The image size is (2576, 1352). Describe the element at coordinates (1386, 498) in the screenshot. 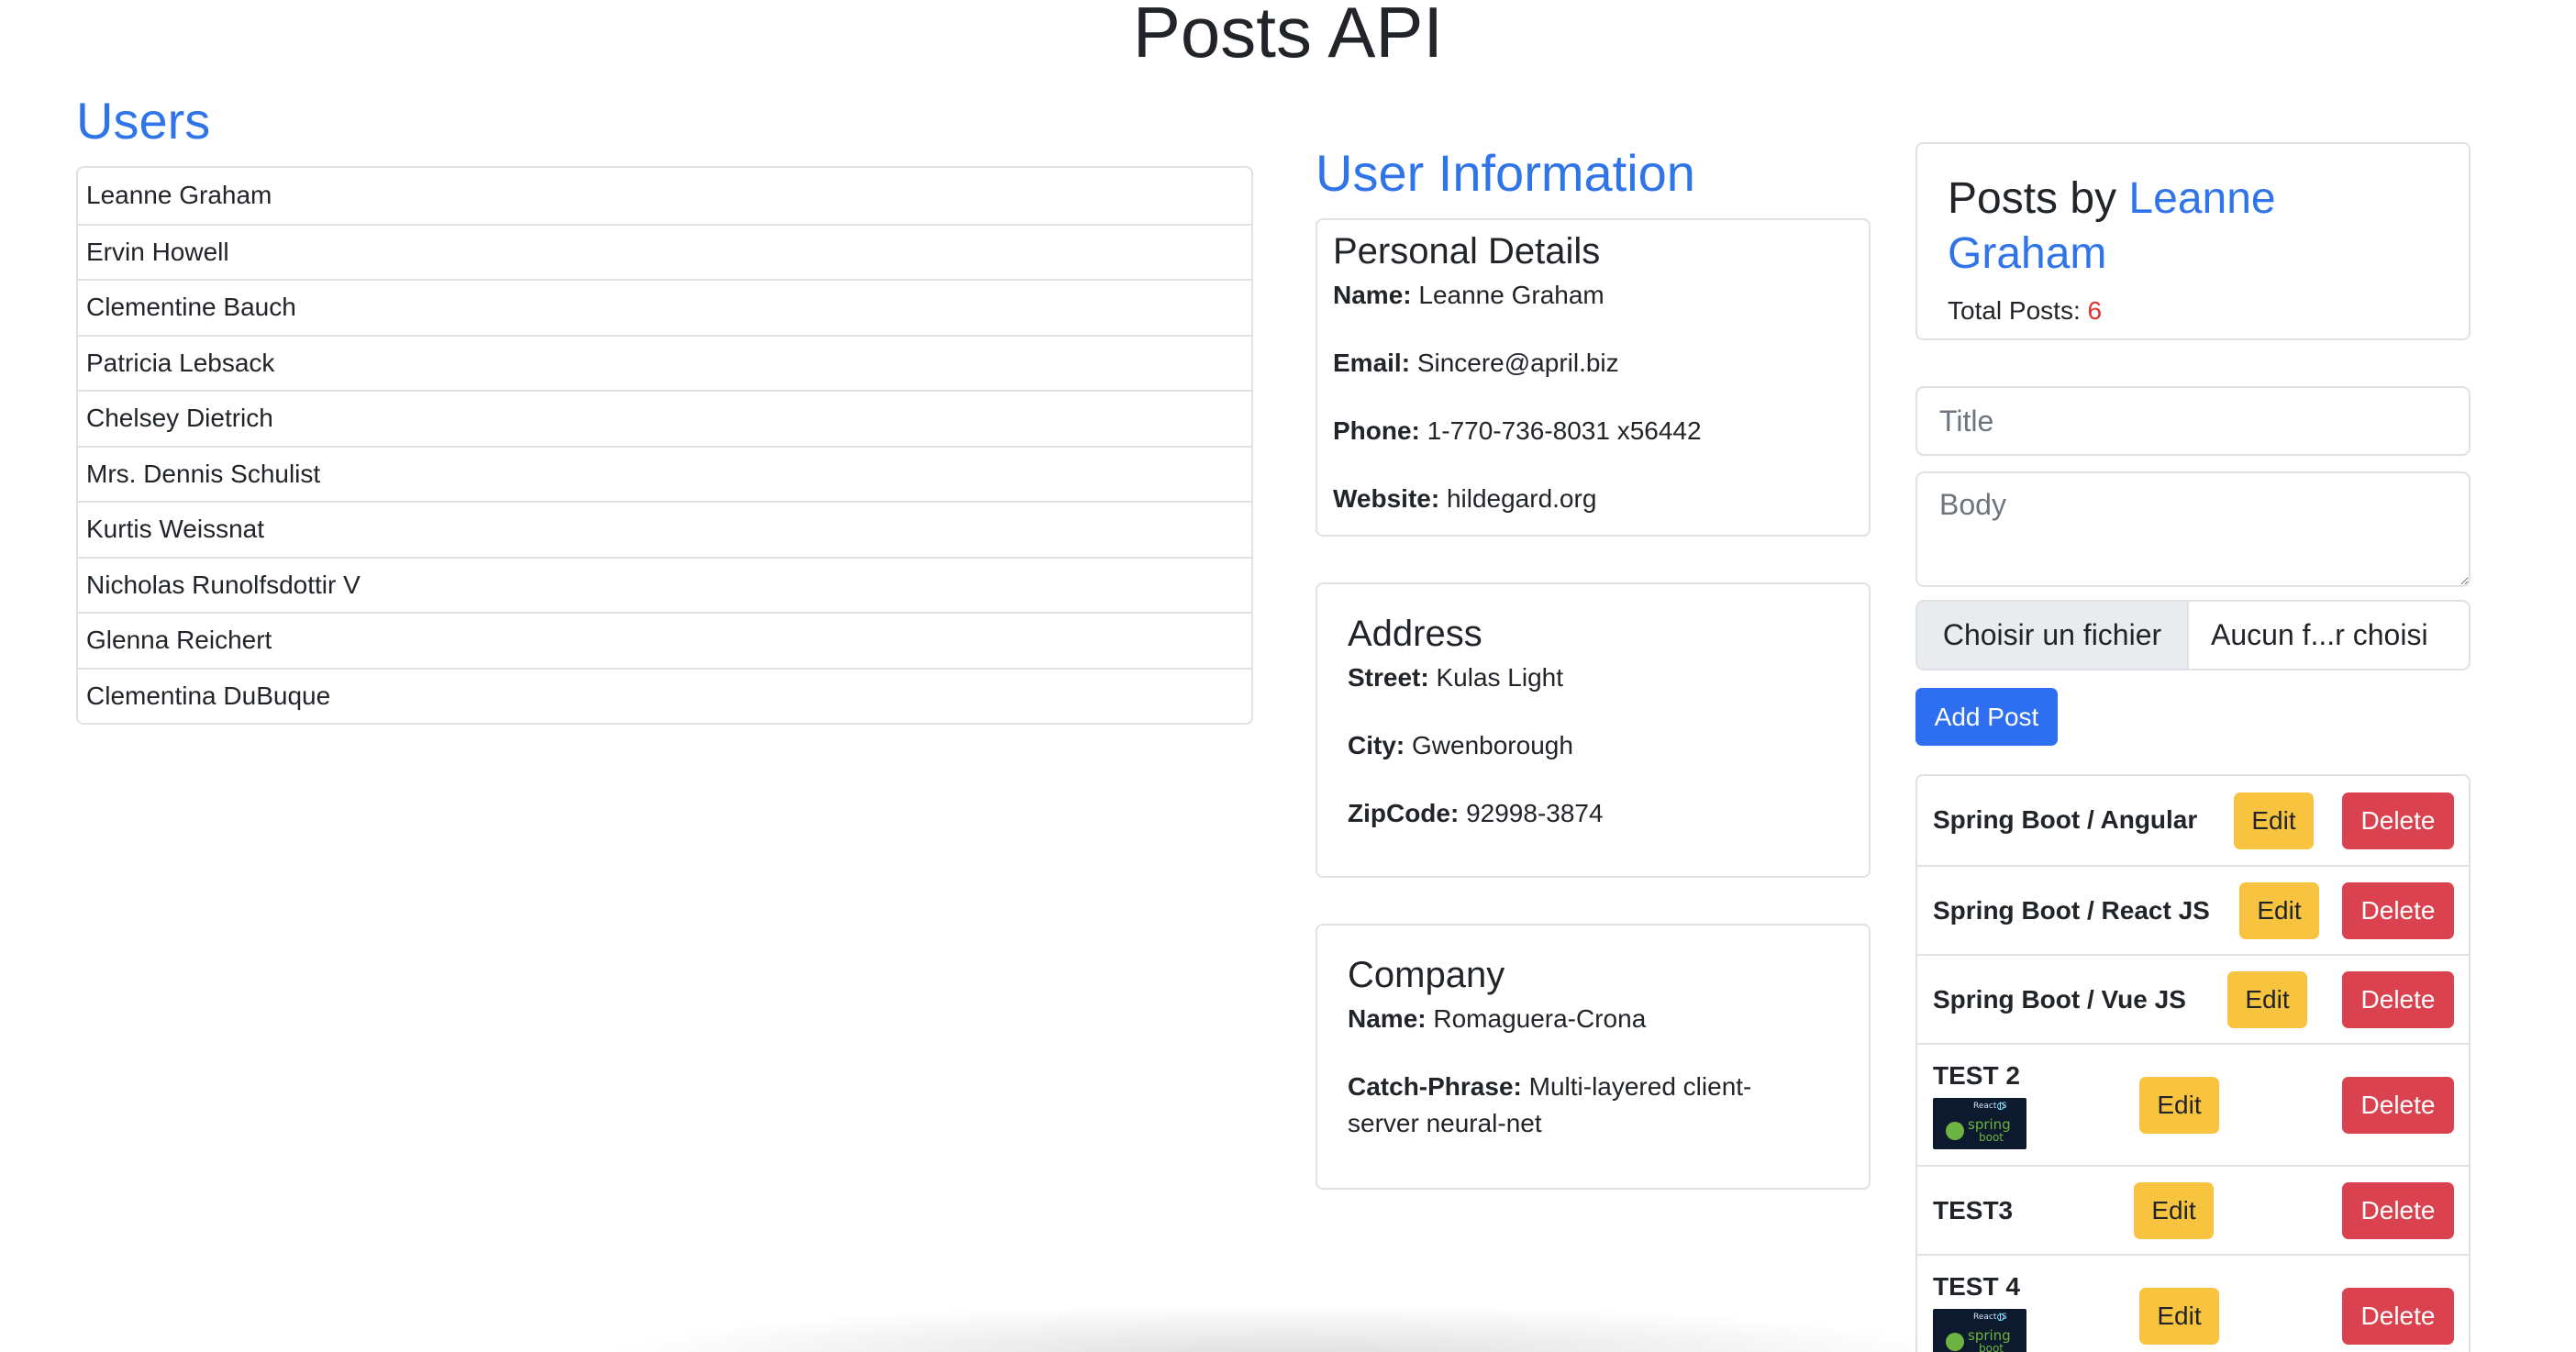

I see `field-label: Website:` at that location.